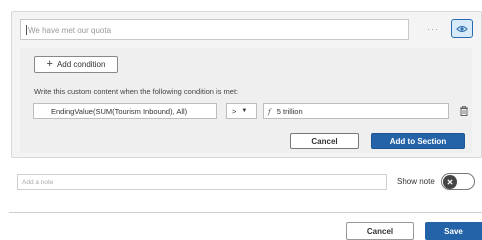 The image size is (482, 240). What do you see at coordinates (119, 111) in the screenshot?
I see `condition-field-value: EndingValue(SUM(Tourism Inbound), All)` at bounding box center [119, 111].